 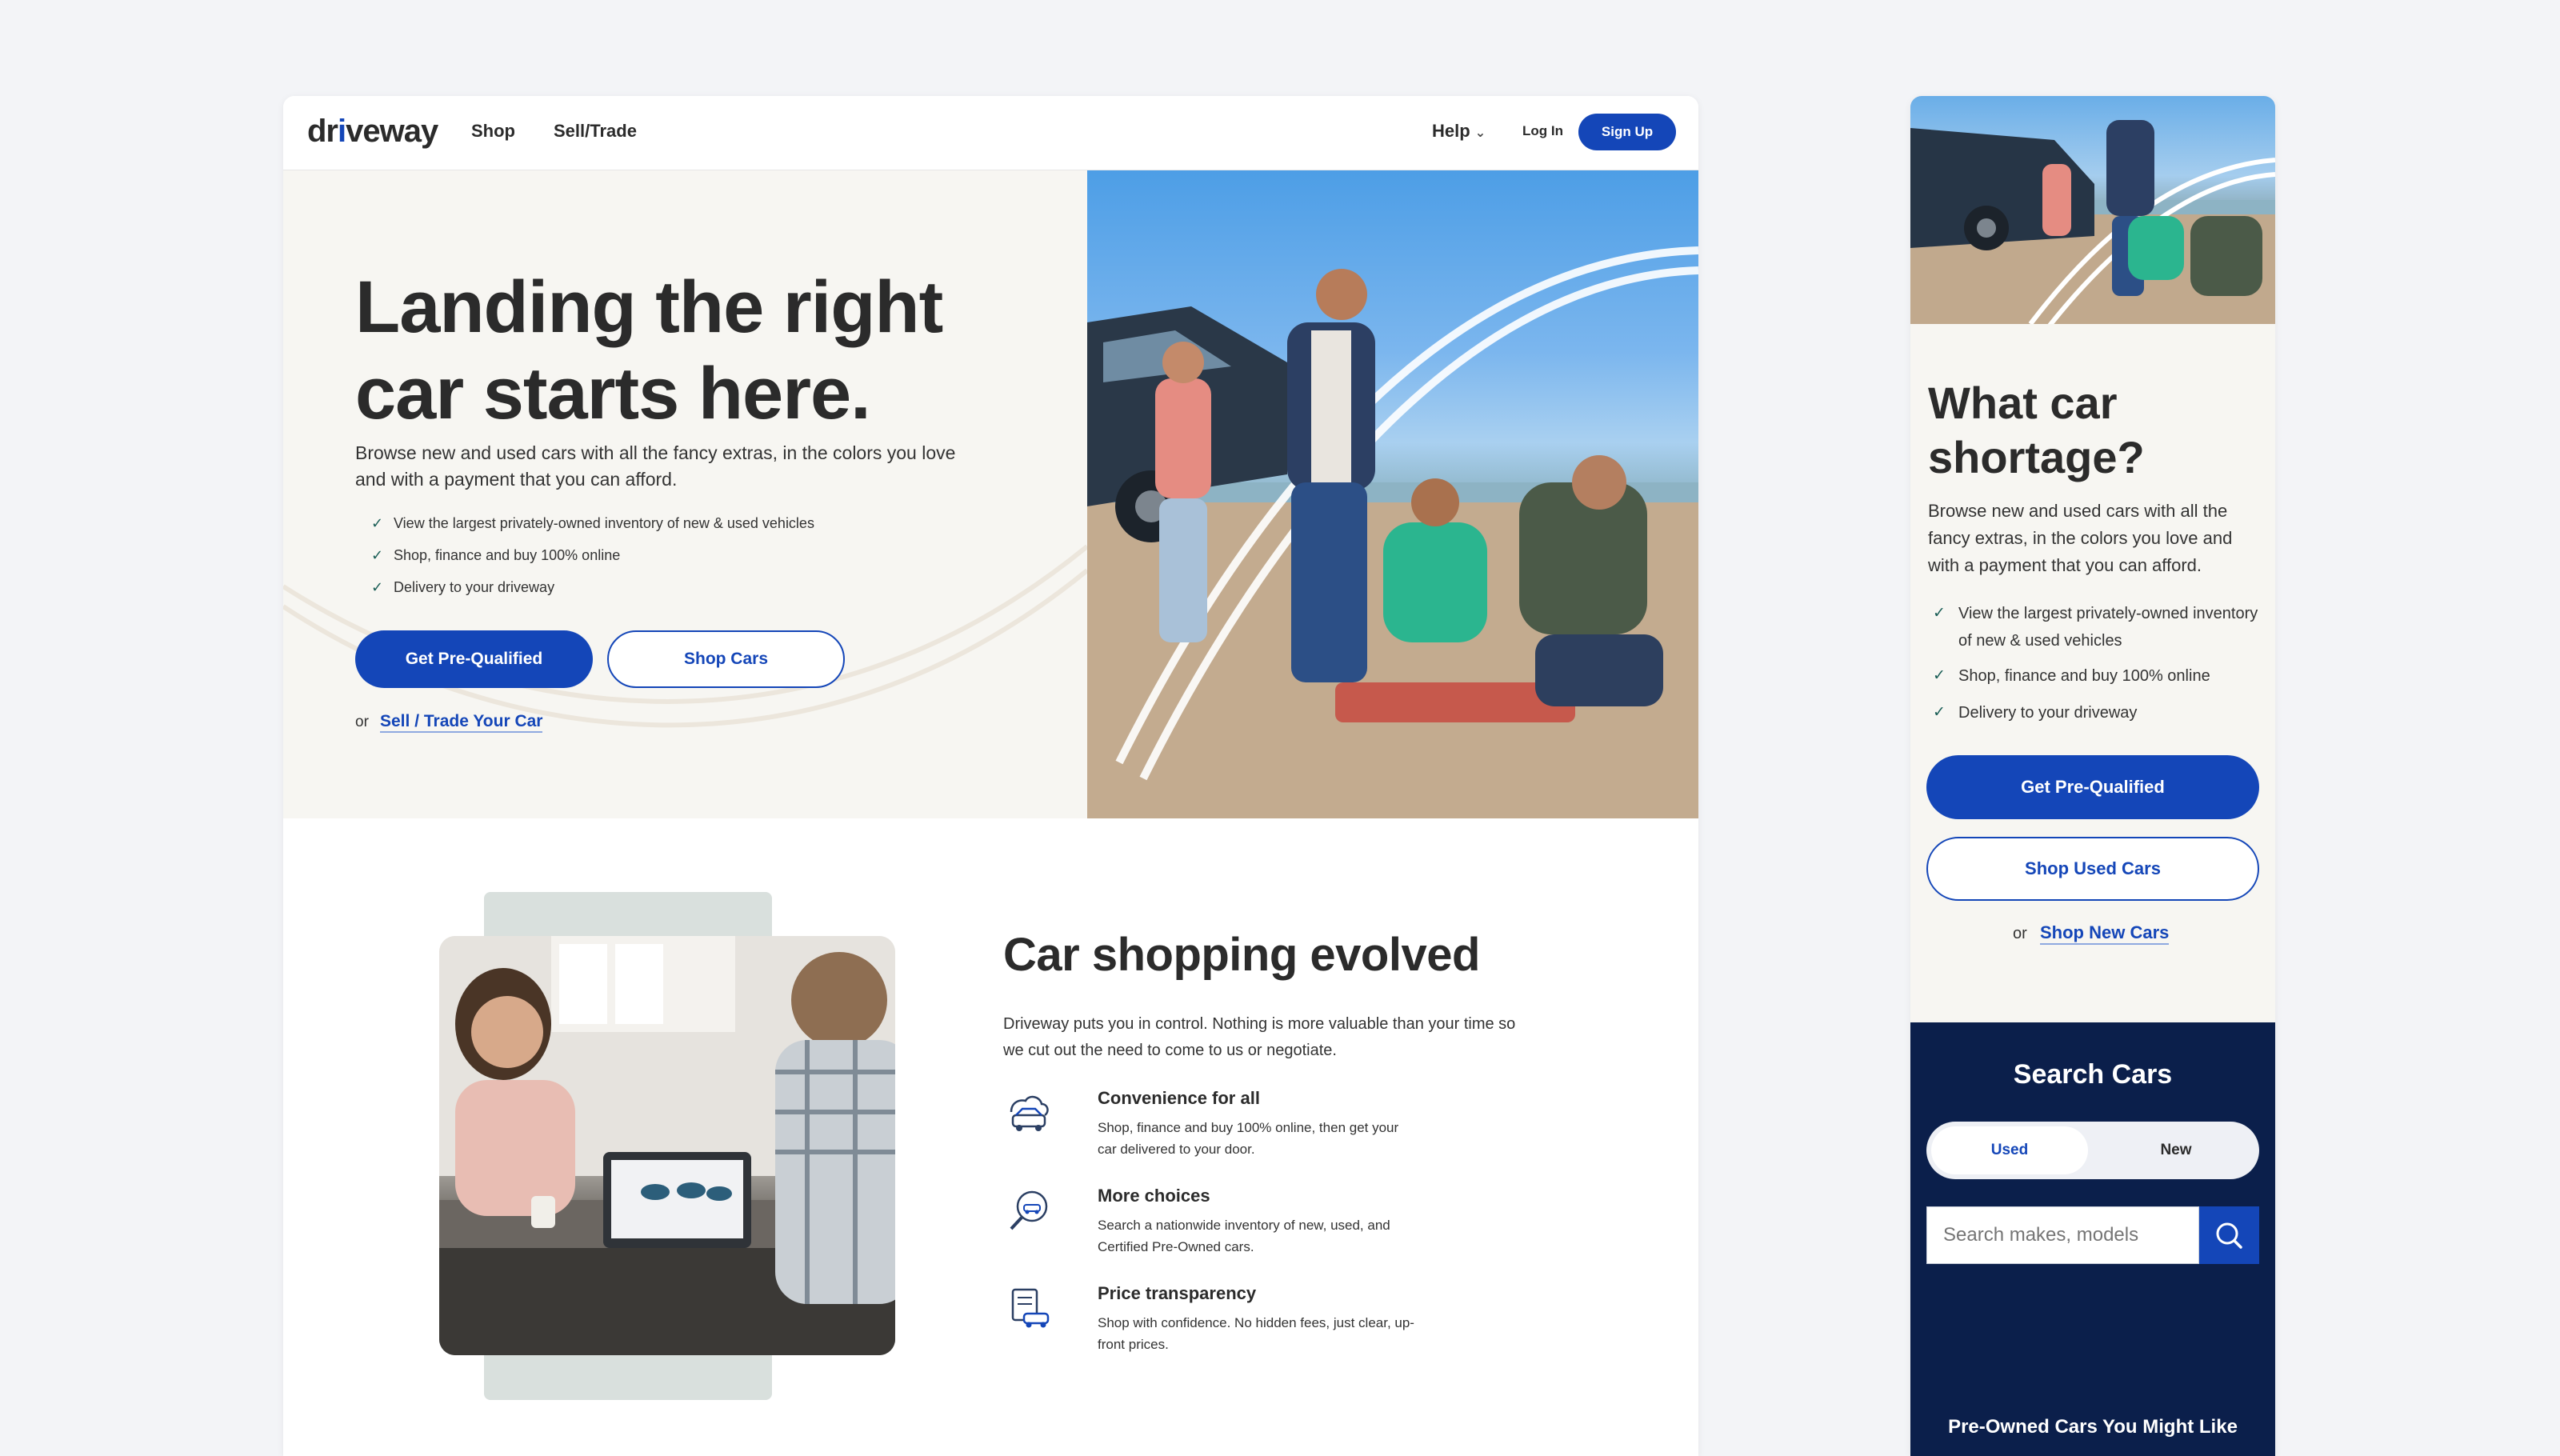 What do you see at coordinates (493, 131) in the screenshot?
I see `nav-shop: Shop` at bounding box center [493, 131].